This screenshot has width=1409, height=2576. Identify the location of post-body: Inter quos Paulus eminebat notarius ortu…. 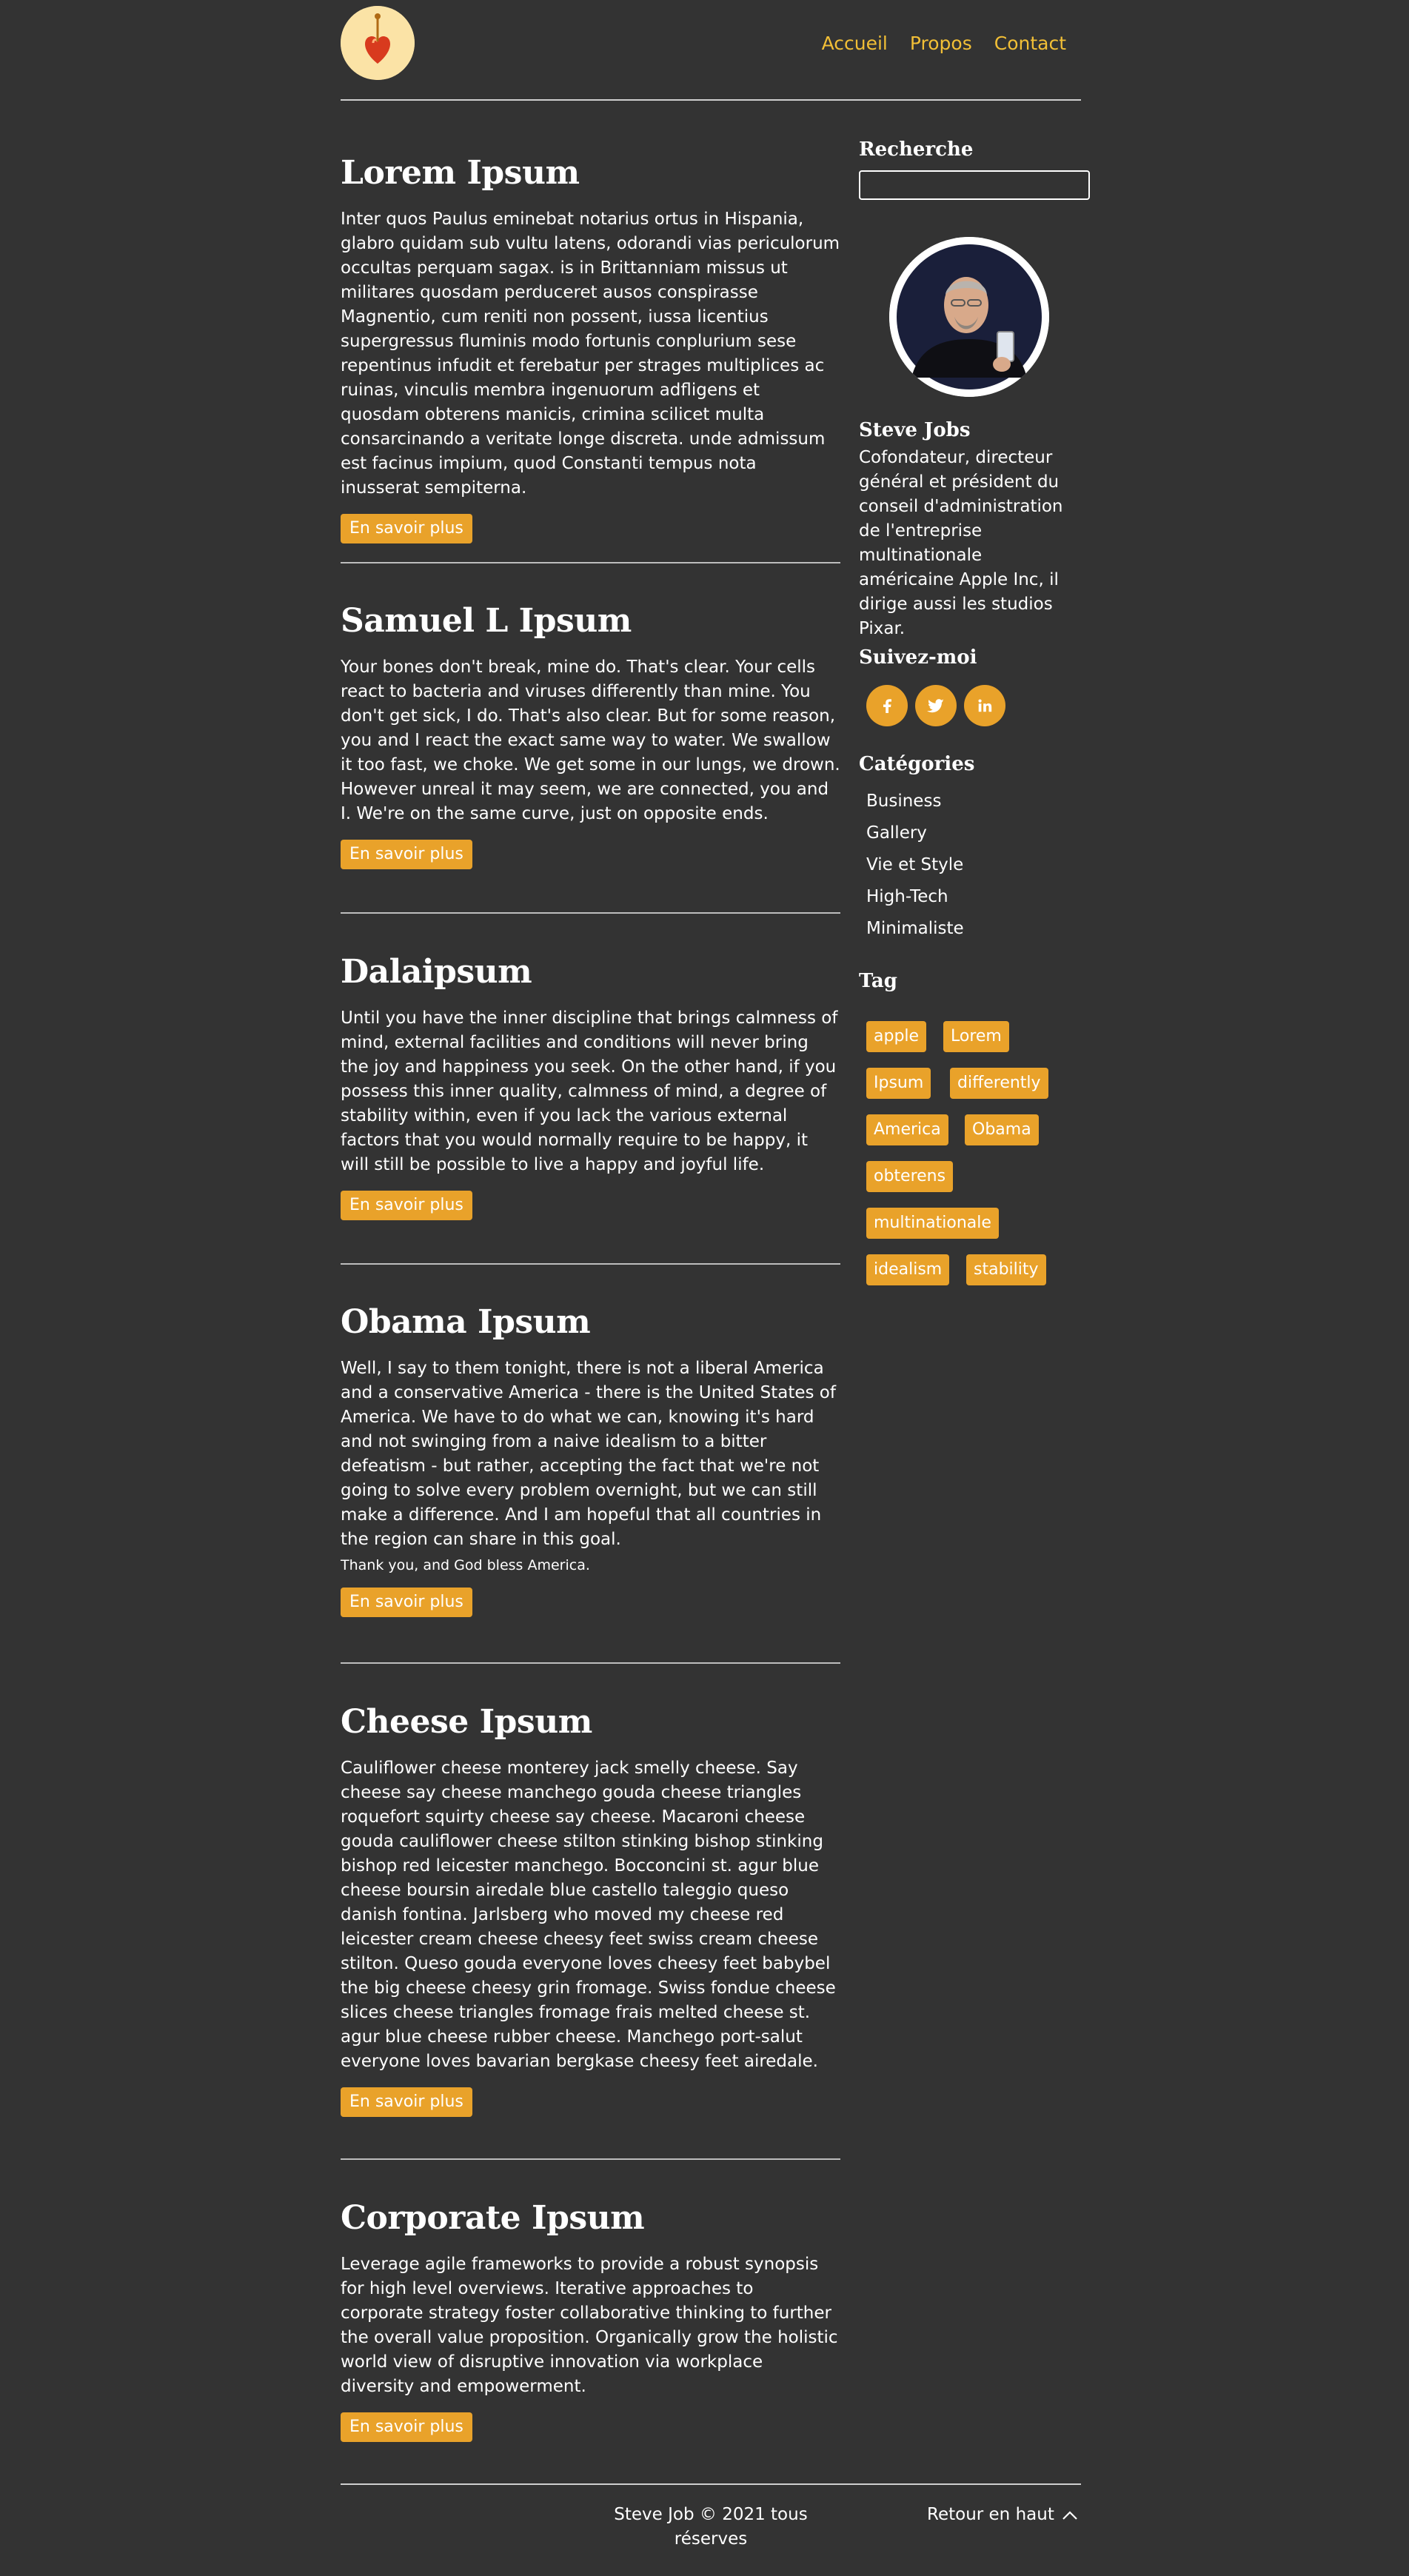
(590, 354).